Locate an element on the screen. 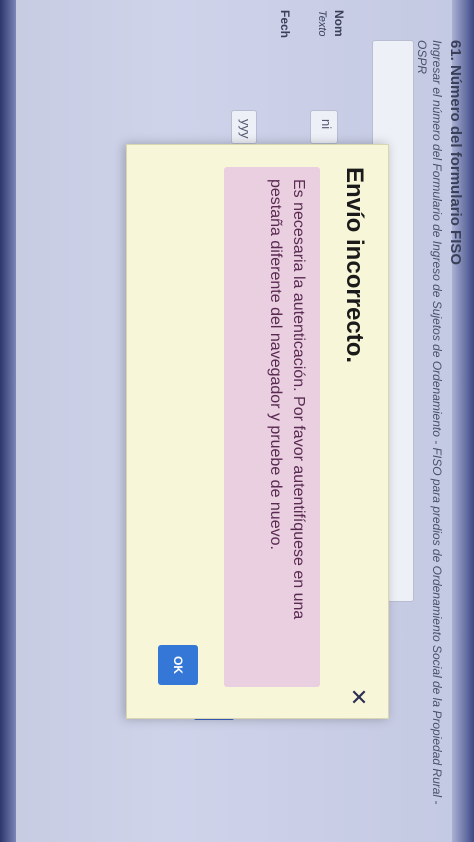 Image resolution: width=474 pixels, height=842 pixels. close-icon: ✕ is located at coordinates (358, 697).